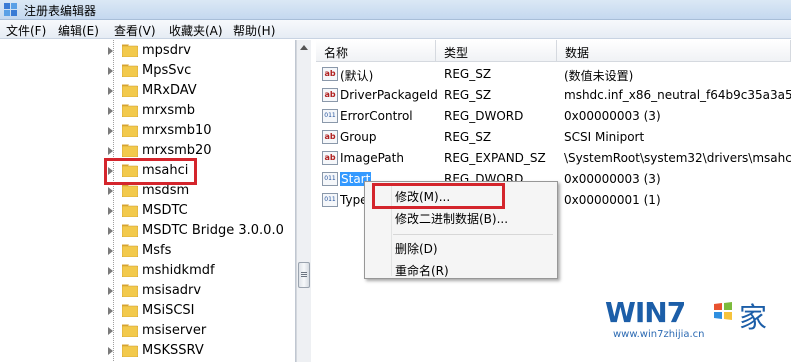  I want to click on tree-item: mpsdrv, so click(147, 51).